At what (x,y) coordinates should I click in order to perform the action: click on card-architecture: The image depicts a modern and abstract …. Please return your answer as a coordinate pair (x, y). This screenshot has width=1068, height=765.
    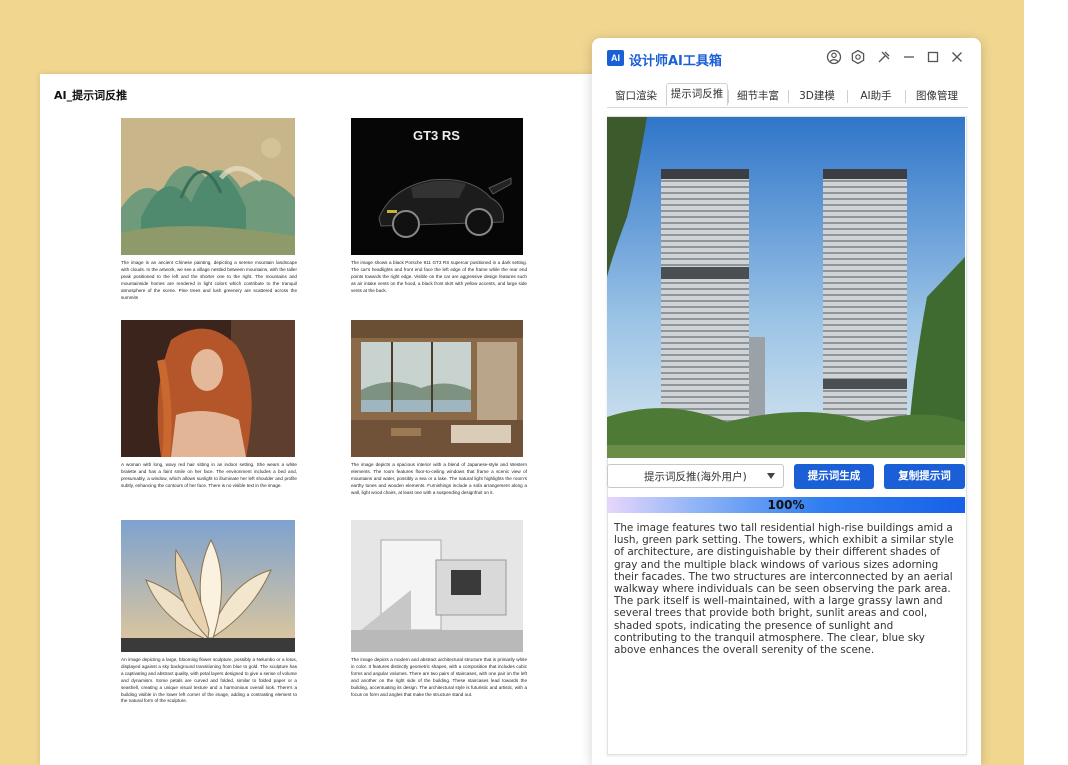
    Looking at the image, I should click on (439, 609).